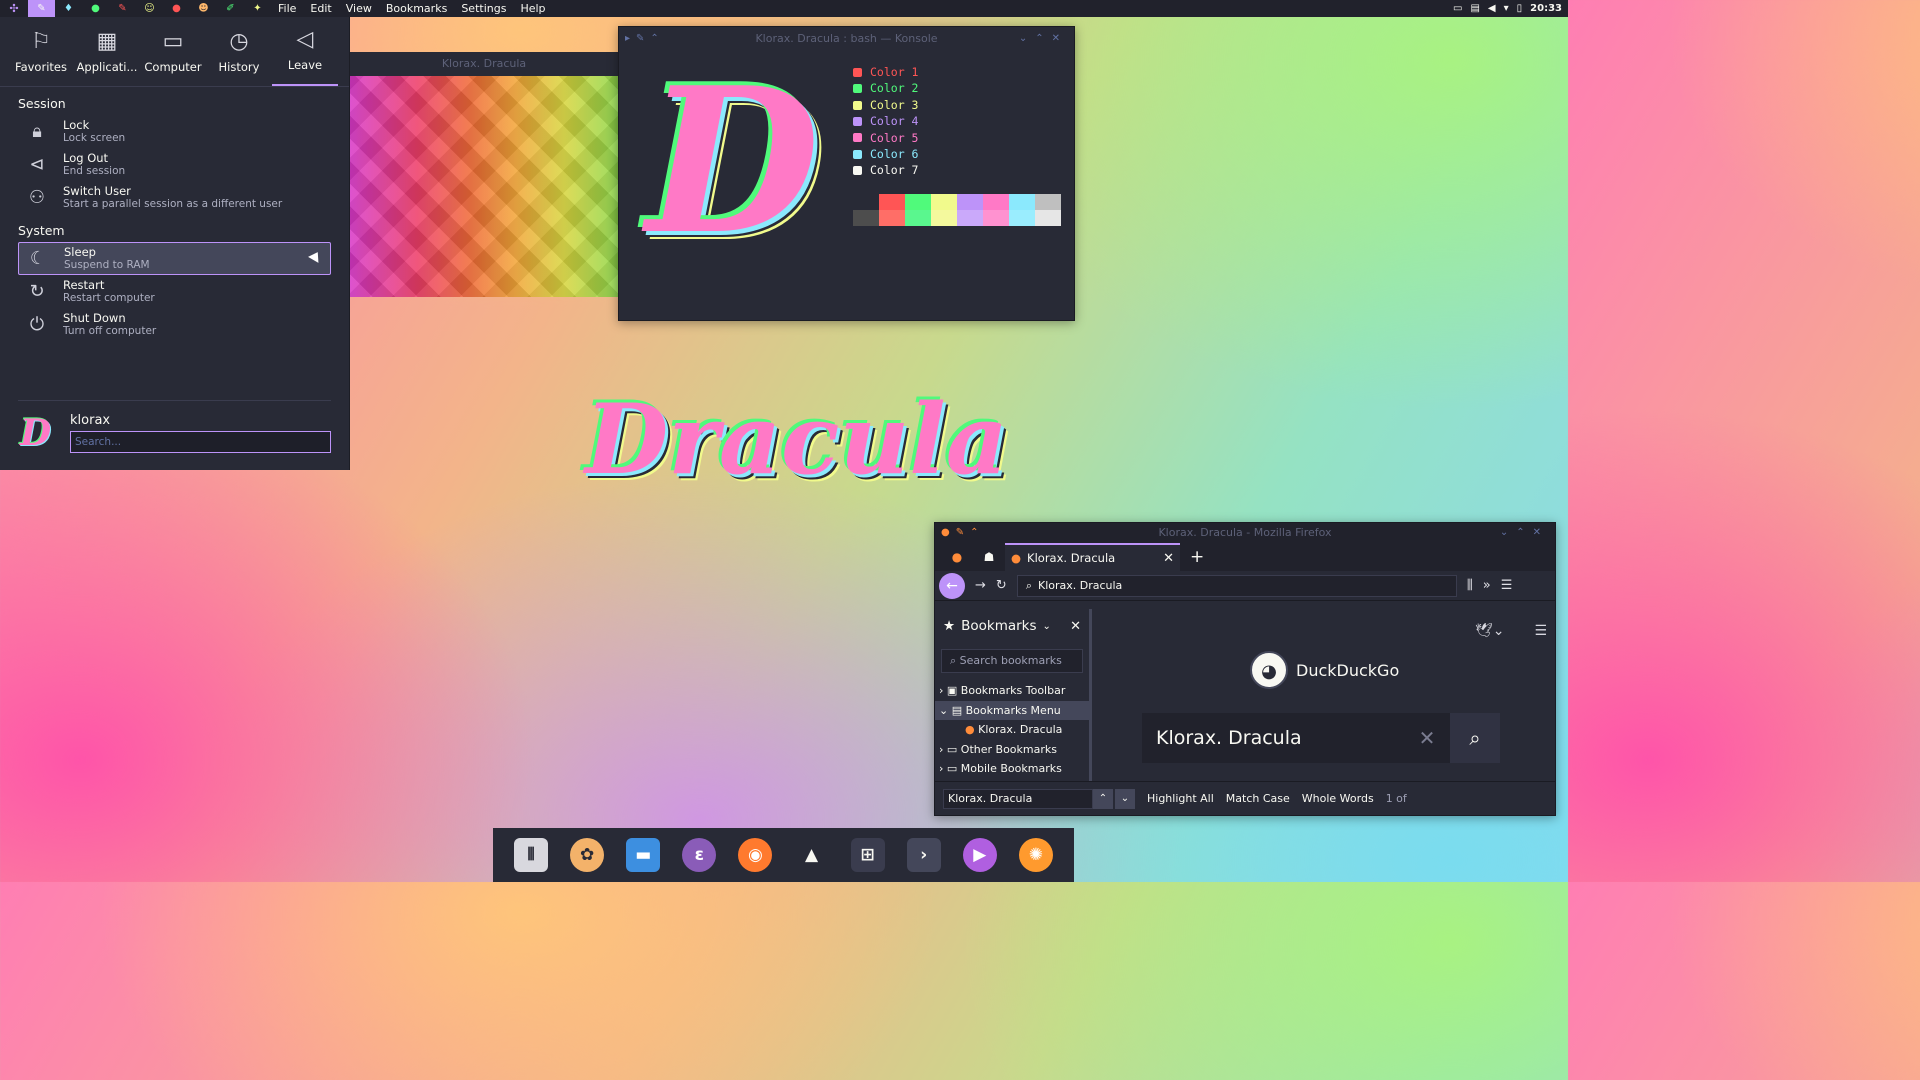 The height and width of the screenshot is (1080, 1920). I want to click on color-row: Color 6, so click(885, 154).